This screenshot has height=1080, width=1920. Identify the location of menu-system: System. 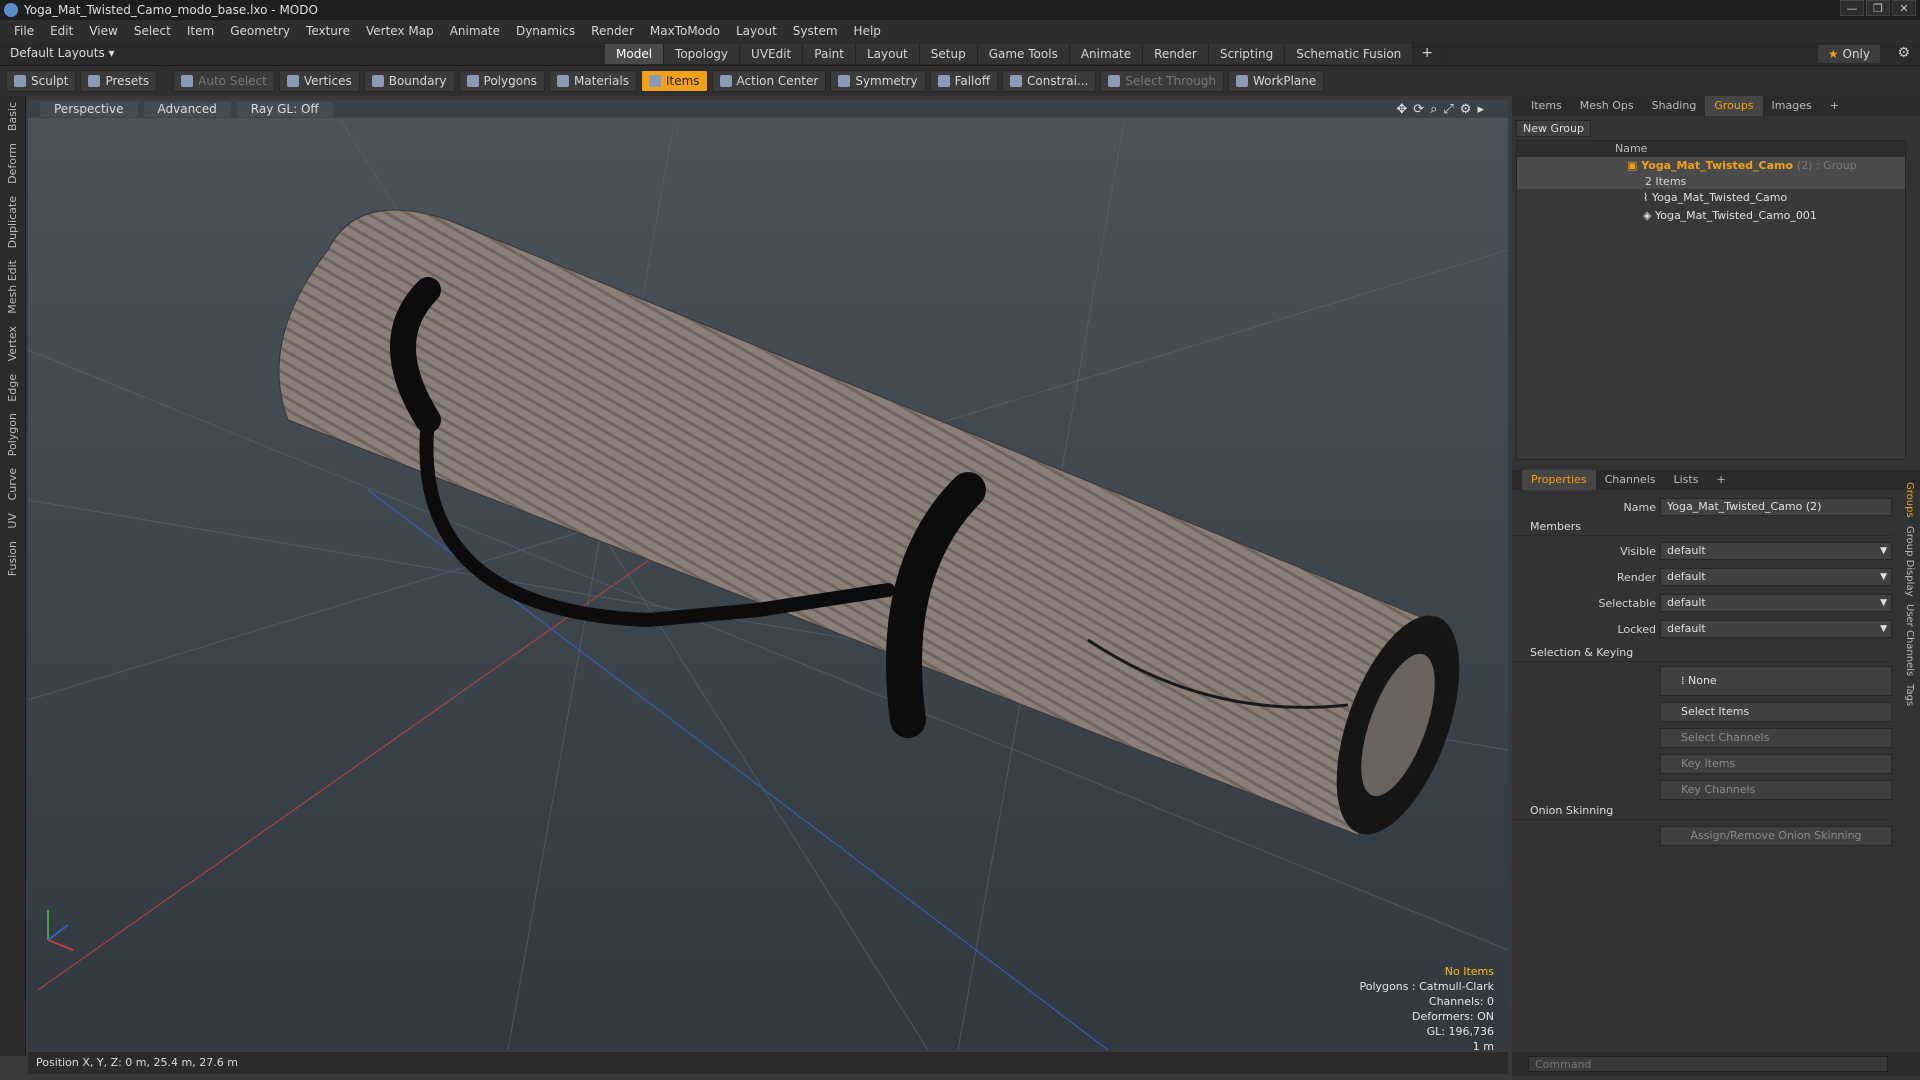
(815, 31).